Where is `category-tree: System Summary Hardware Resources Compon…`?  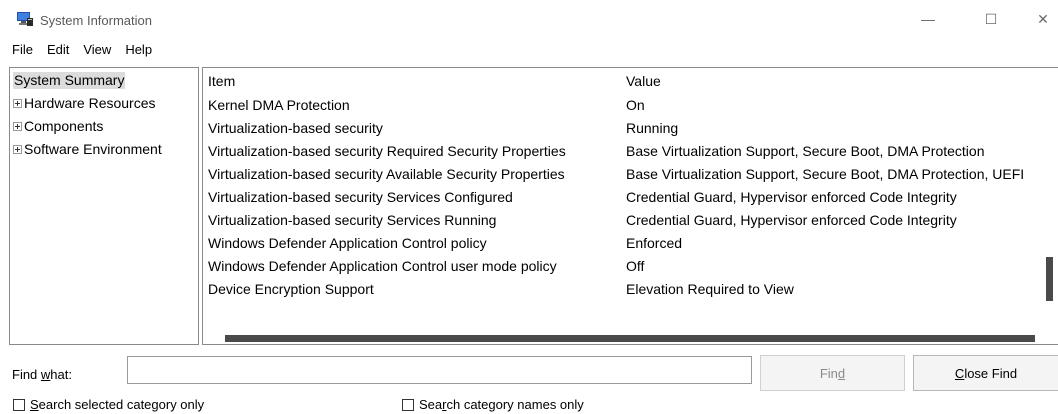
category-tree: System Summary Hardware Resources Compon… is located at coordinates (104, 206).